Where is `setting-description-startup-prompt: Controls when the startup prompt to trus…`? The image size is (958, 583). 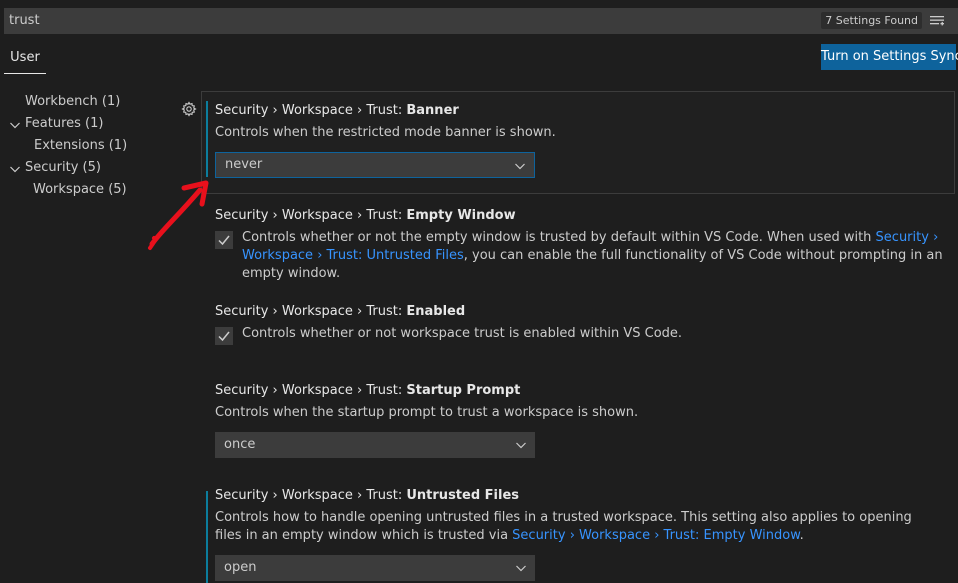 setting-description-startup-prompt: Controls when the startup prompt to trus… is located at coordinates (427, 412).